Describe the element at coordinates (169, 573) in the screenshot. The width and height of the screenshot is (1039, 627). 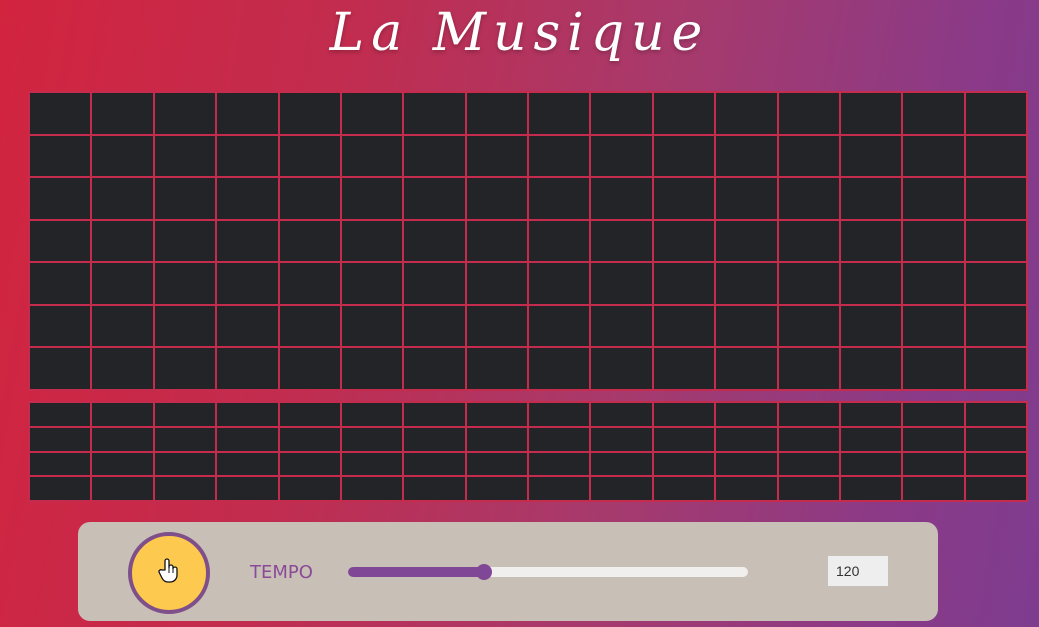
I see `play-button` at that location.